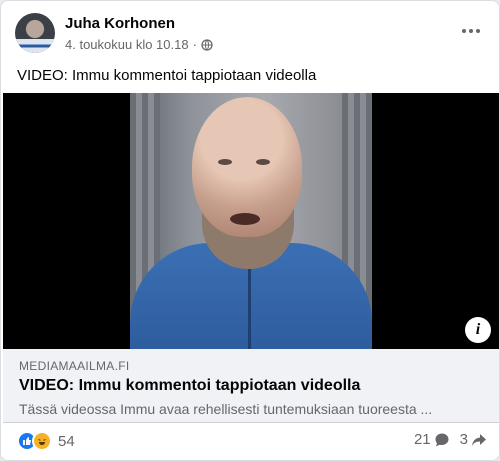 The height and width of the screenshot is (461, 500). I want to click on comments-count: 21, so click(432, 439).